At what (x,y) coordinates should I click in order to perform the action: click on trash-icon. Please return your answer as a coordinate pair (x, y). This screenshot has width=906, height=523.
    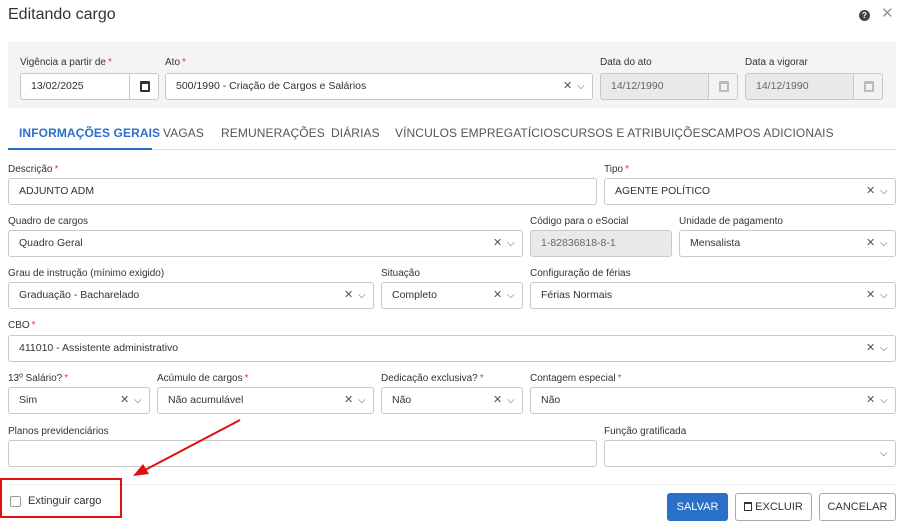
    Looking at the image, I should click on (748, 506).